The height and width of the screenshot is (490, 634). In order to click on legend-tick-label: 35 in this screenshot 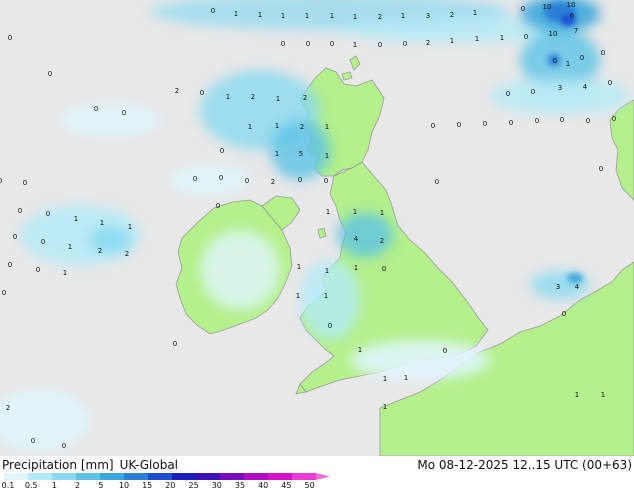, I will do `click(240, 485)`.